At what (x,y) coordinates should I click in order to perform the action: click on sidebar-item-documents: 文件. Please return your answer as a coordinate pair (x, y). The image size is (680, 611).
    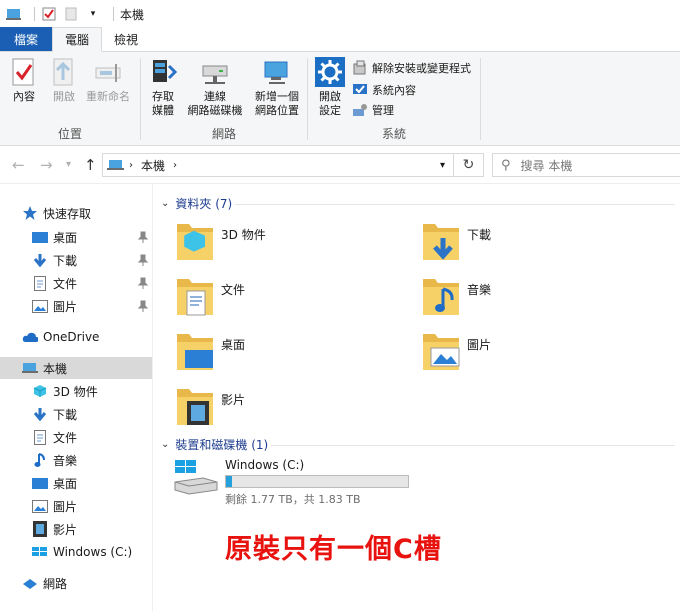
    Looking at the image, I should click on (76, 283).